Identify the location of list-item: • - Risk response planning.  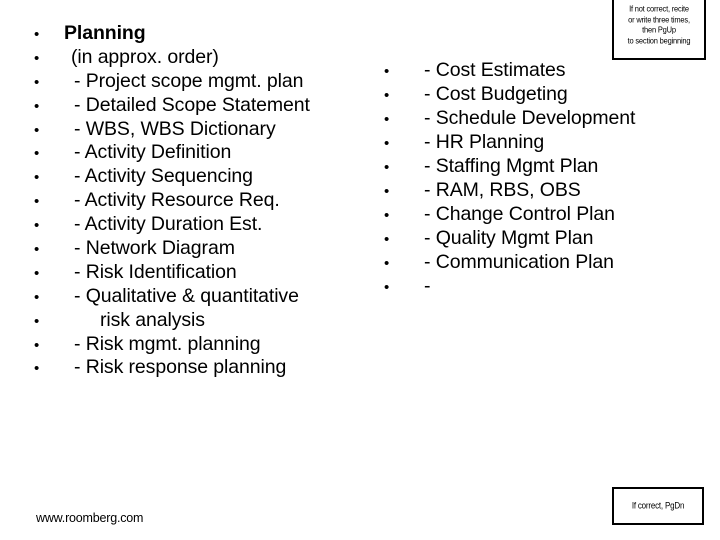
(209, 368).